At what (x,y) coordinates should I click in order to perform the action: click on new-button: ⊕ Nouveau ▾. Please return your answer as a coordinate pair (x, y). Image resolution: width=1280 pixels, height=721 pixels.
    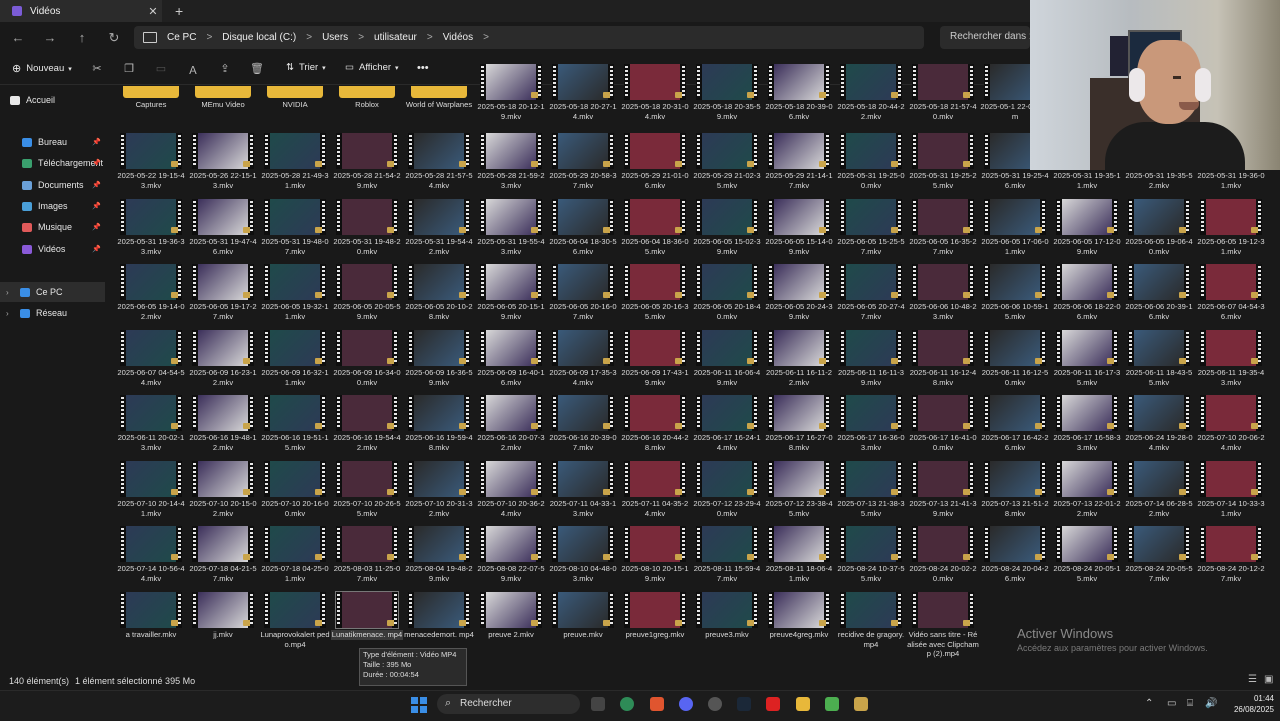
    Looking at the image, I should click on (42, 68).